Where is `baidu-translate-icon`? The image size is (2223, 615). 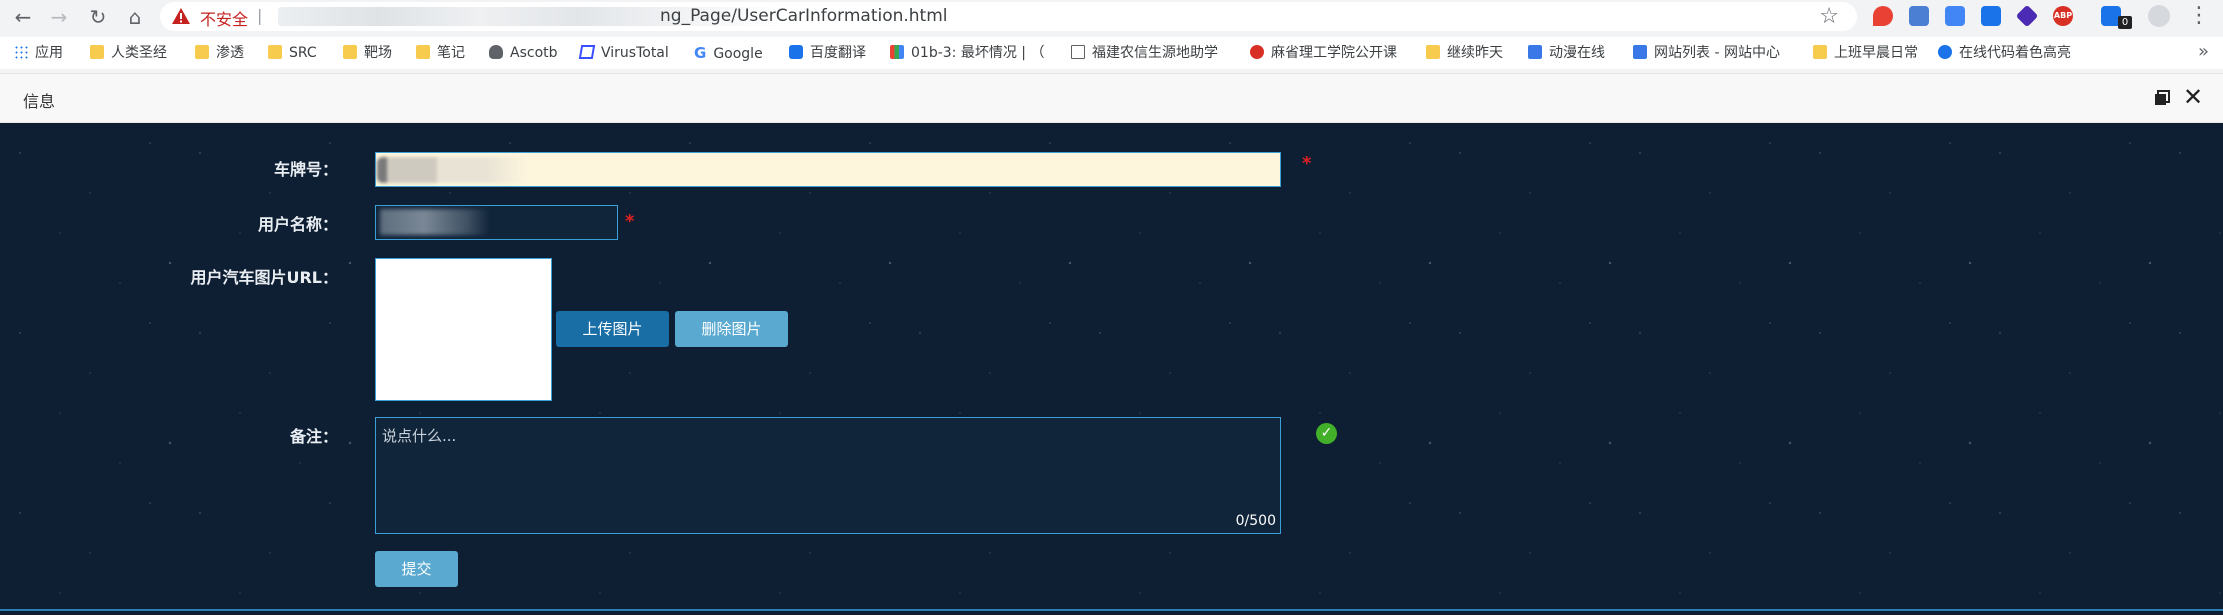
baidu-translate-icon is located at coordinates (796, 52).